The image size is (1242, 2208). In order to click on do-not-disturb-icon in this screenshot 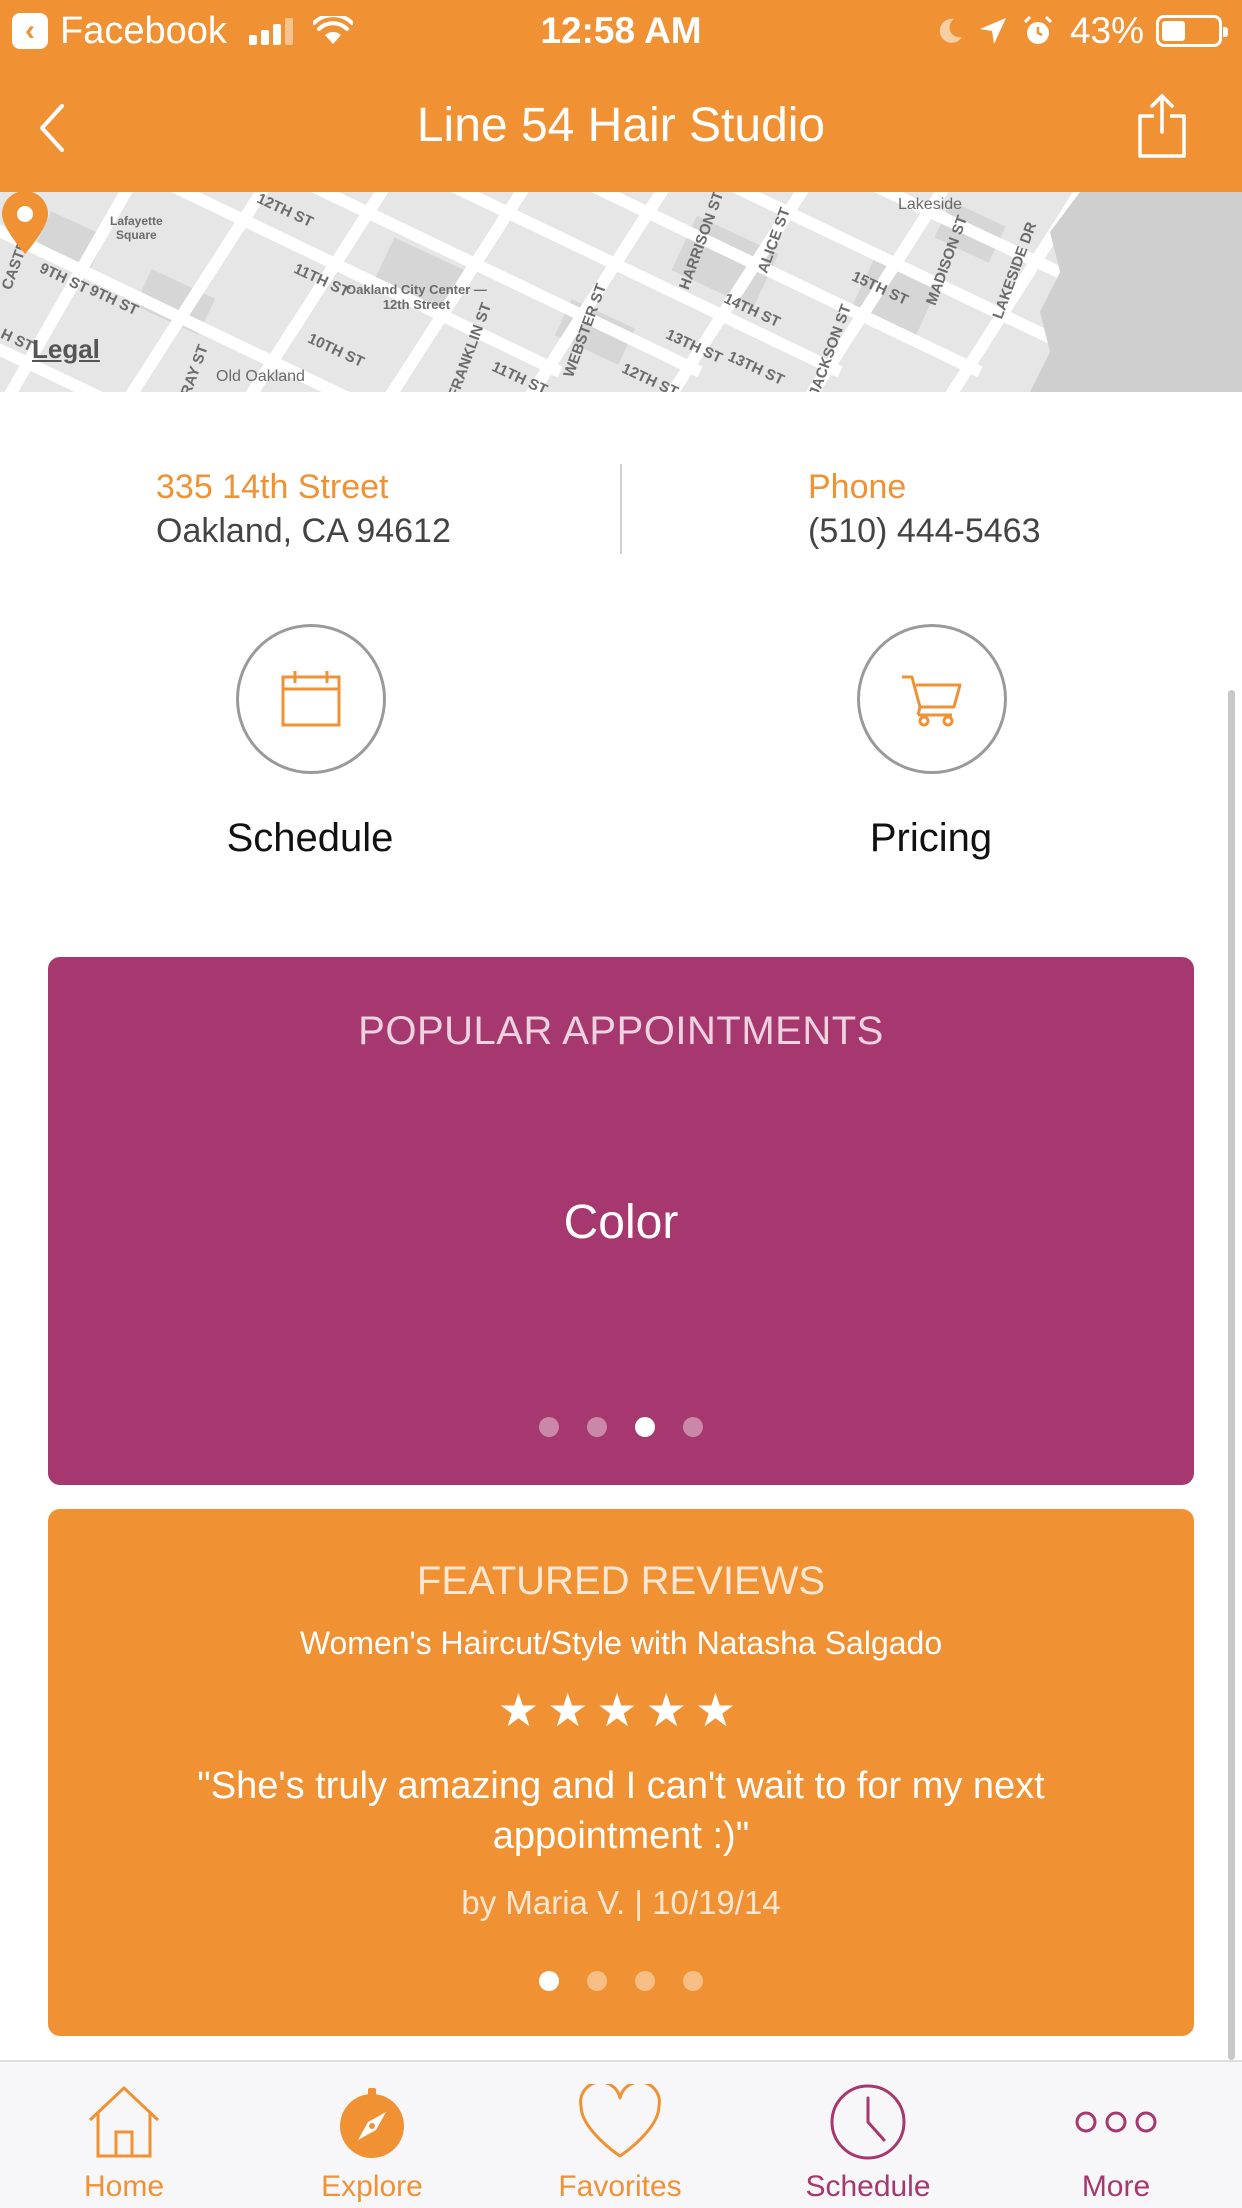, I will do `click(950, 30)`.